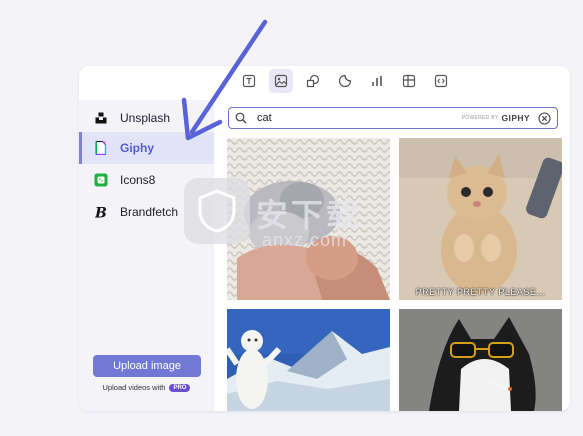 The height and width of the screenshot is (436, 583). What do you see at coordinates (138, 180) in the screenshot?
I see `sidebar-item-label: Icons8` at bounding box center [138, 180].